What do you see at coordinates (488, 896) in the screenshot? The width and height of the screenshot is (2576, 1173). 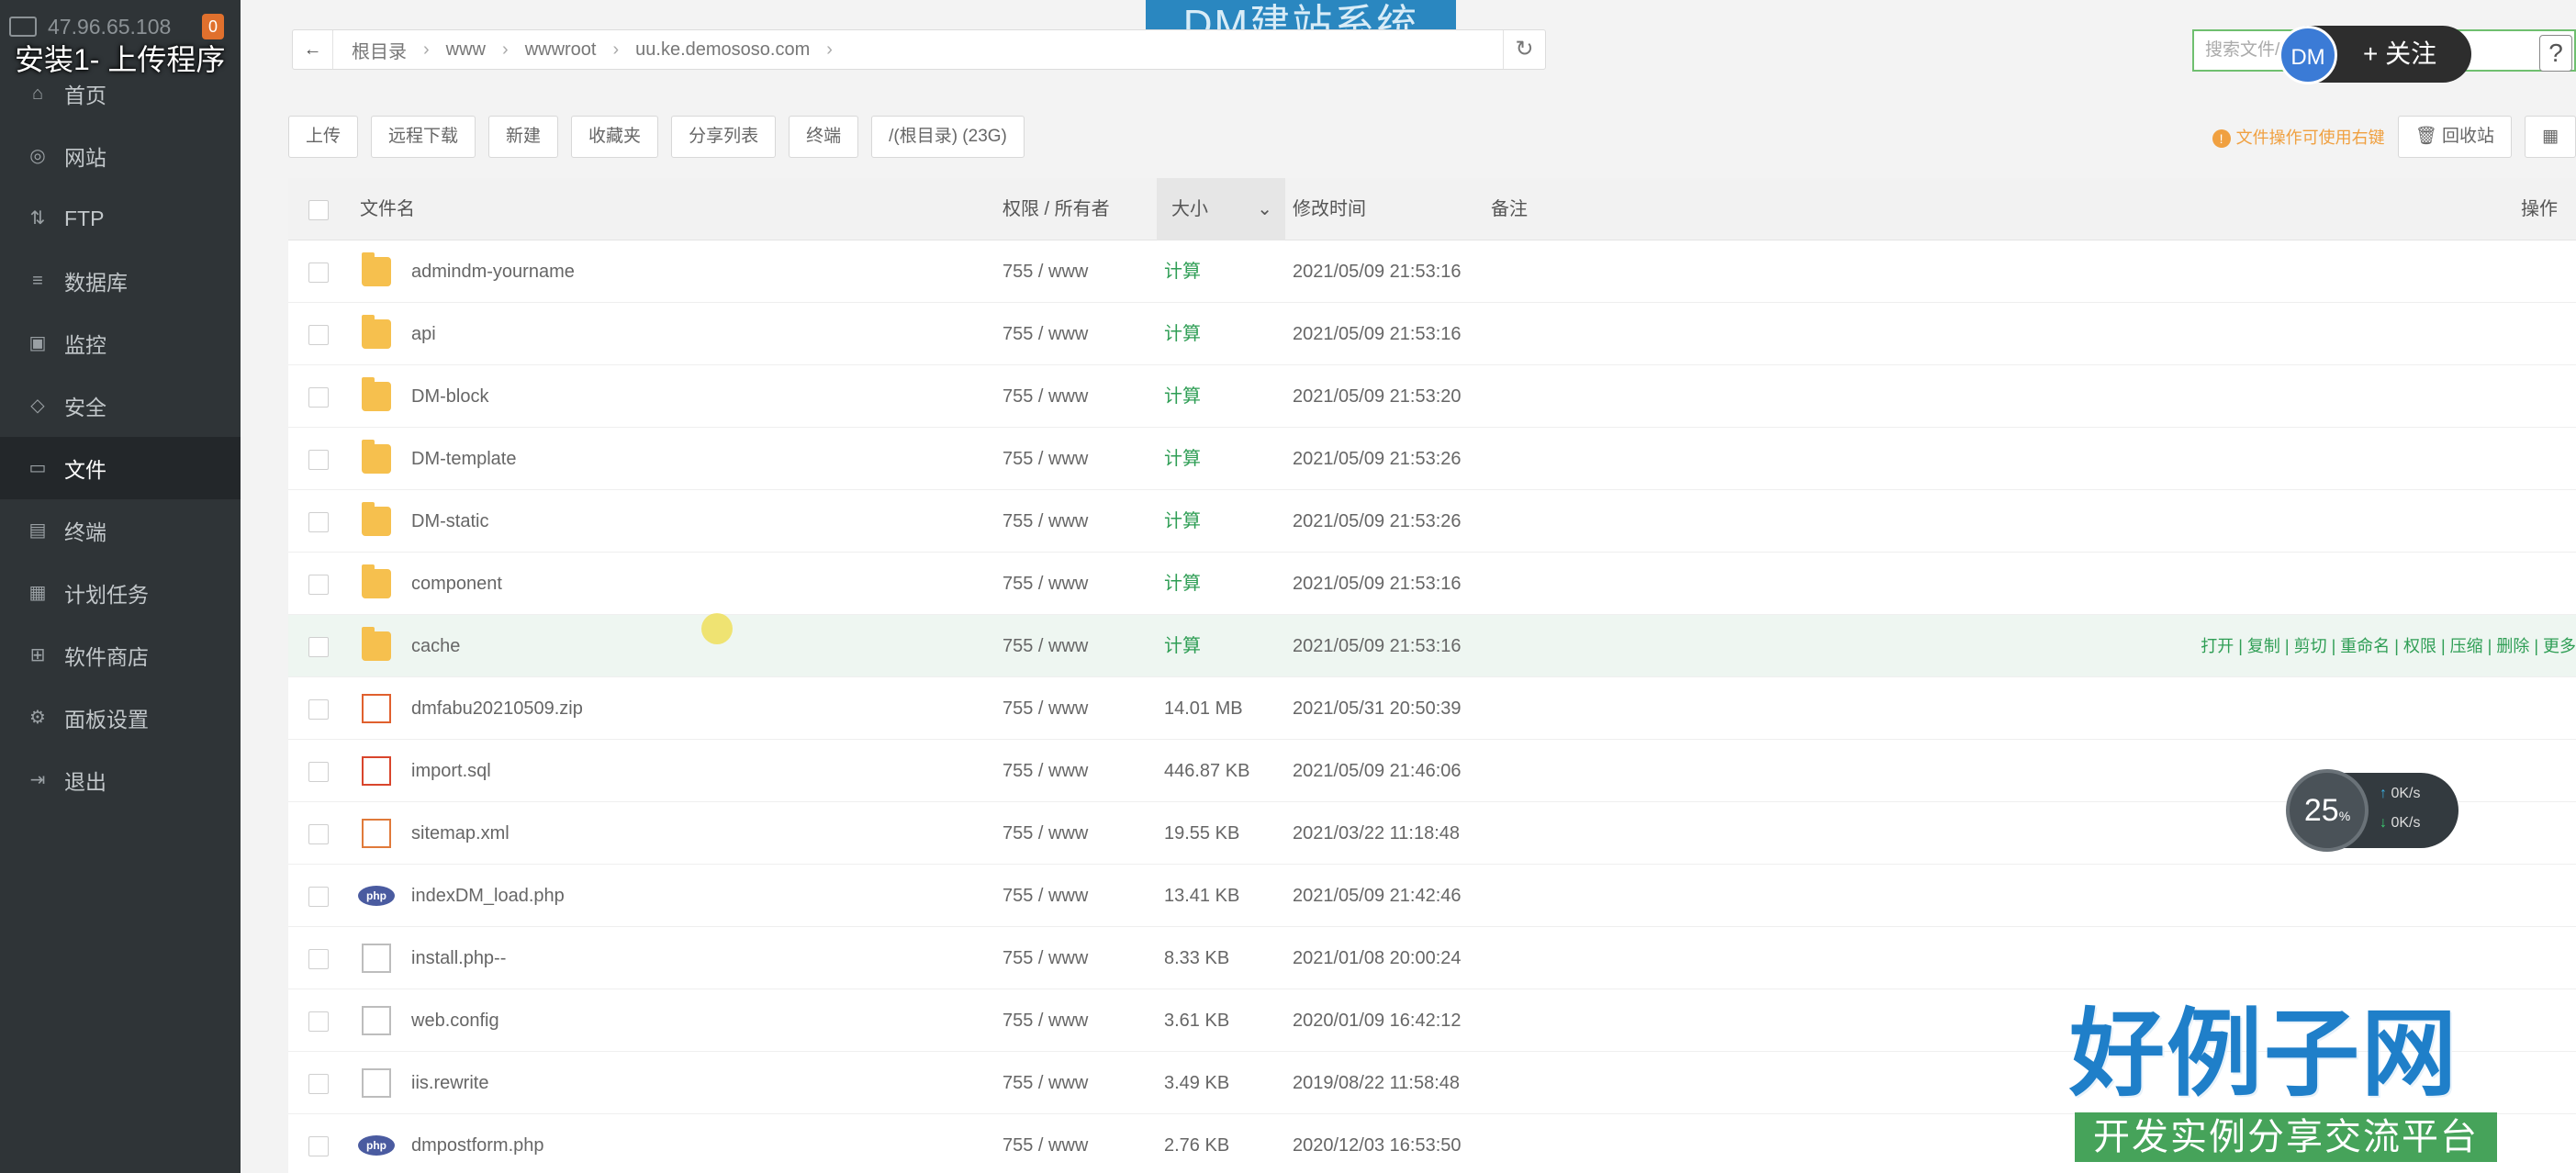 I see `file-name: indexDM_load.php` at bounding box center [488, 896].